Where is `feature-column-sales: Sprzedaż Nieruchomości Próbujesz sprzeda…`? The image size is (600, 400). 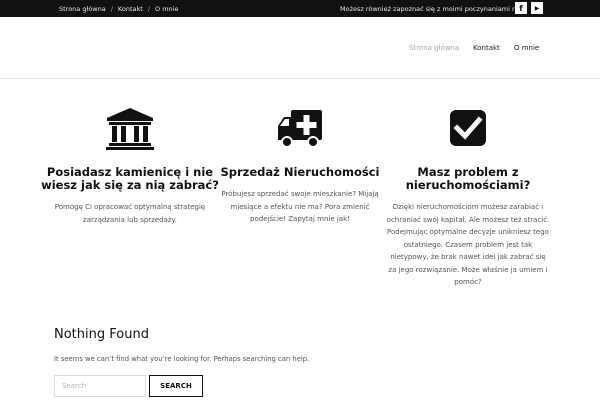 feature-column-sales: Sprzedaż Nieruchomości Próbujesz sprzeda… is located at coordinates (300, 166).